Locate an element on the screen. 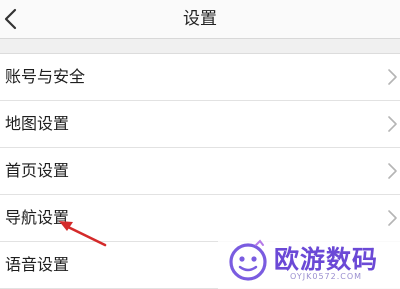 Image resolution: width=400 pixels, height=289 pixels. brand-logo-icon is located at coordinates (248, 260).